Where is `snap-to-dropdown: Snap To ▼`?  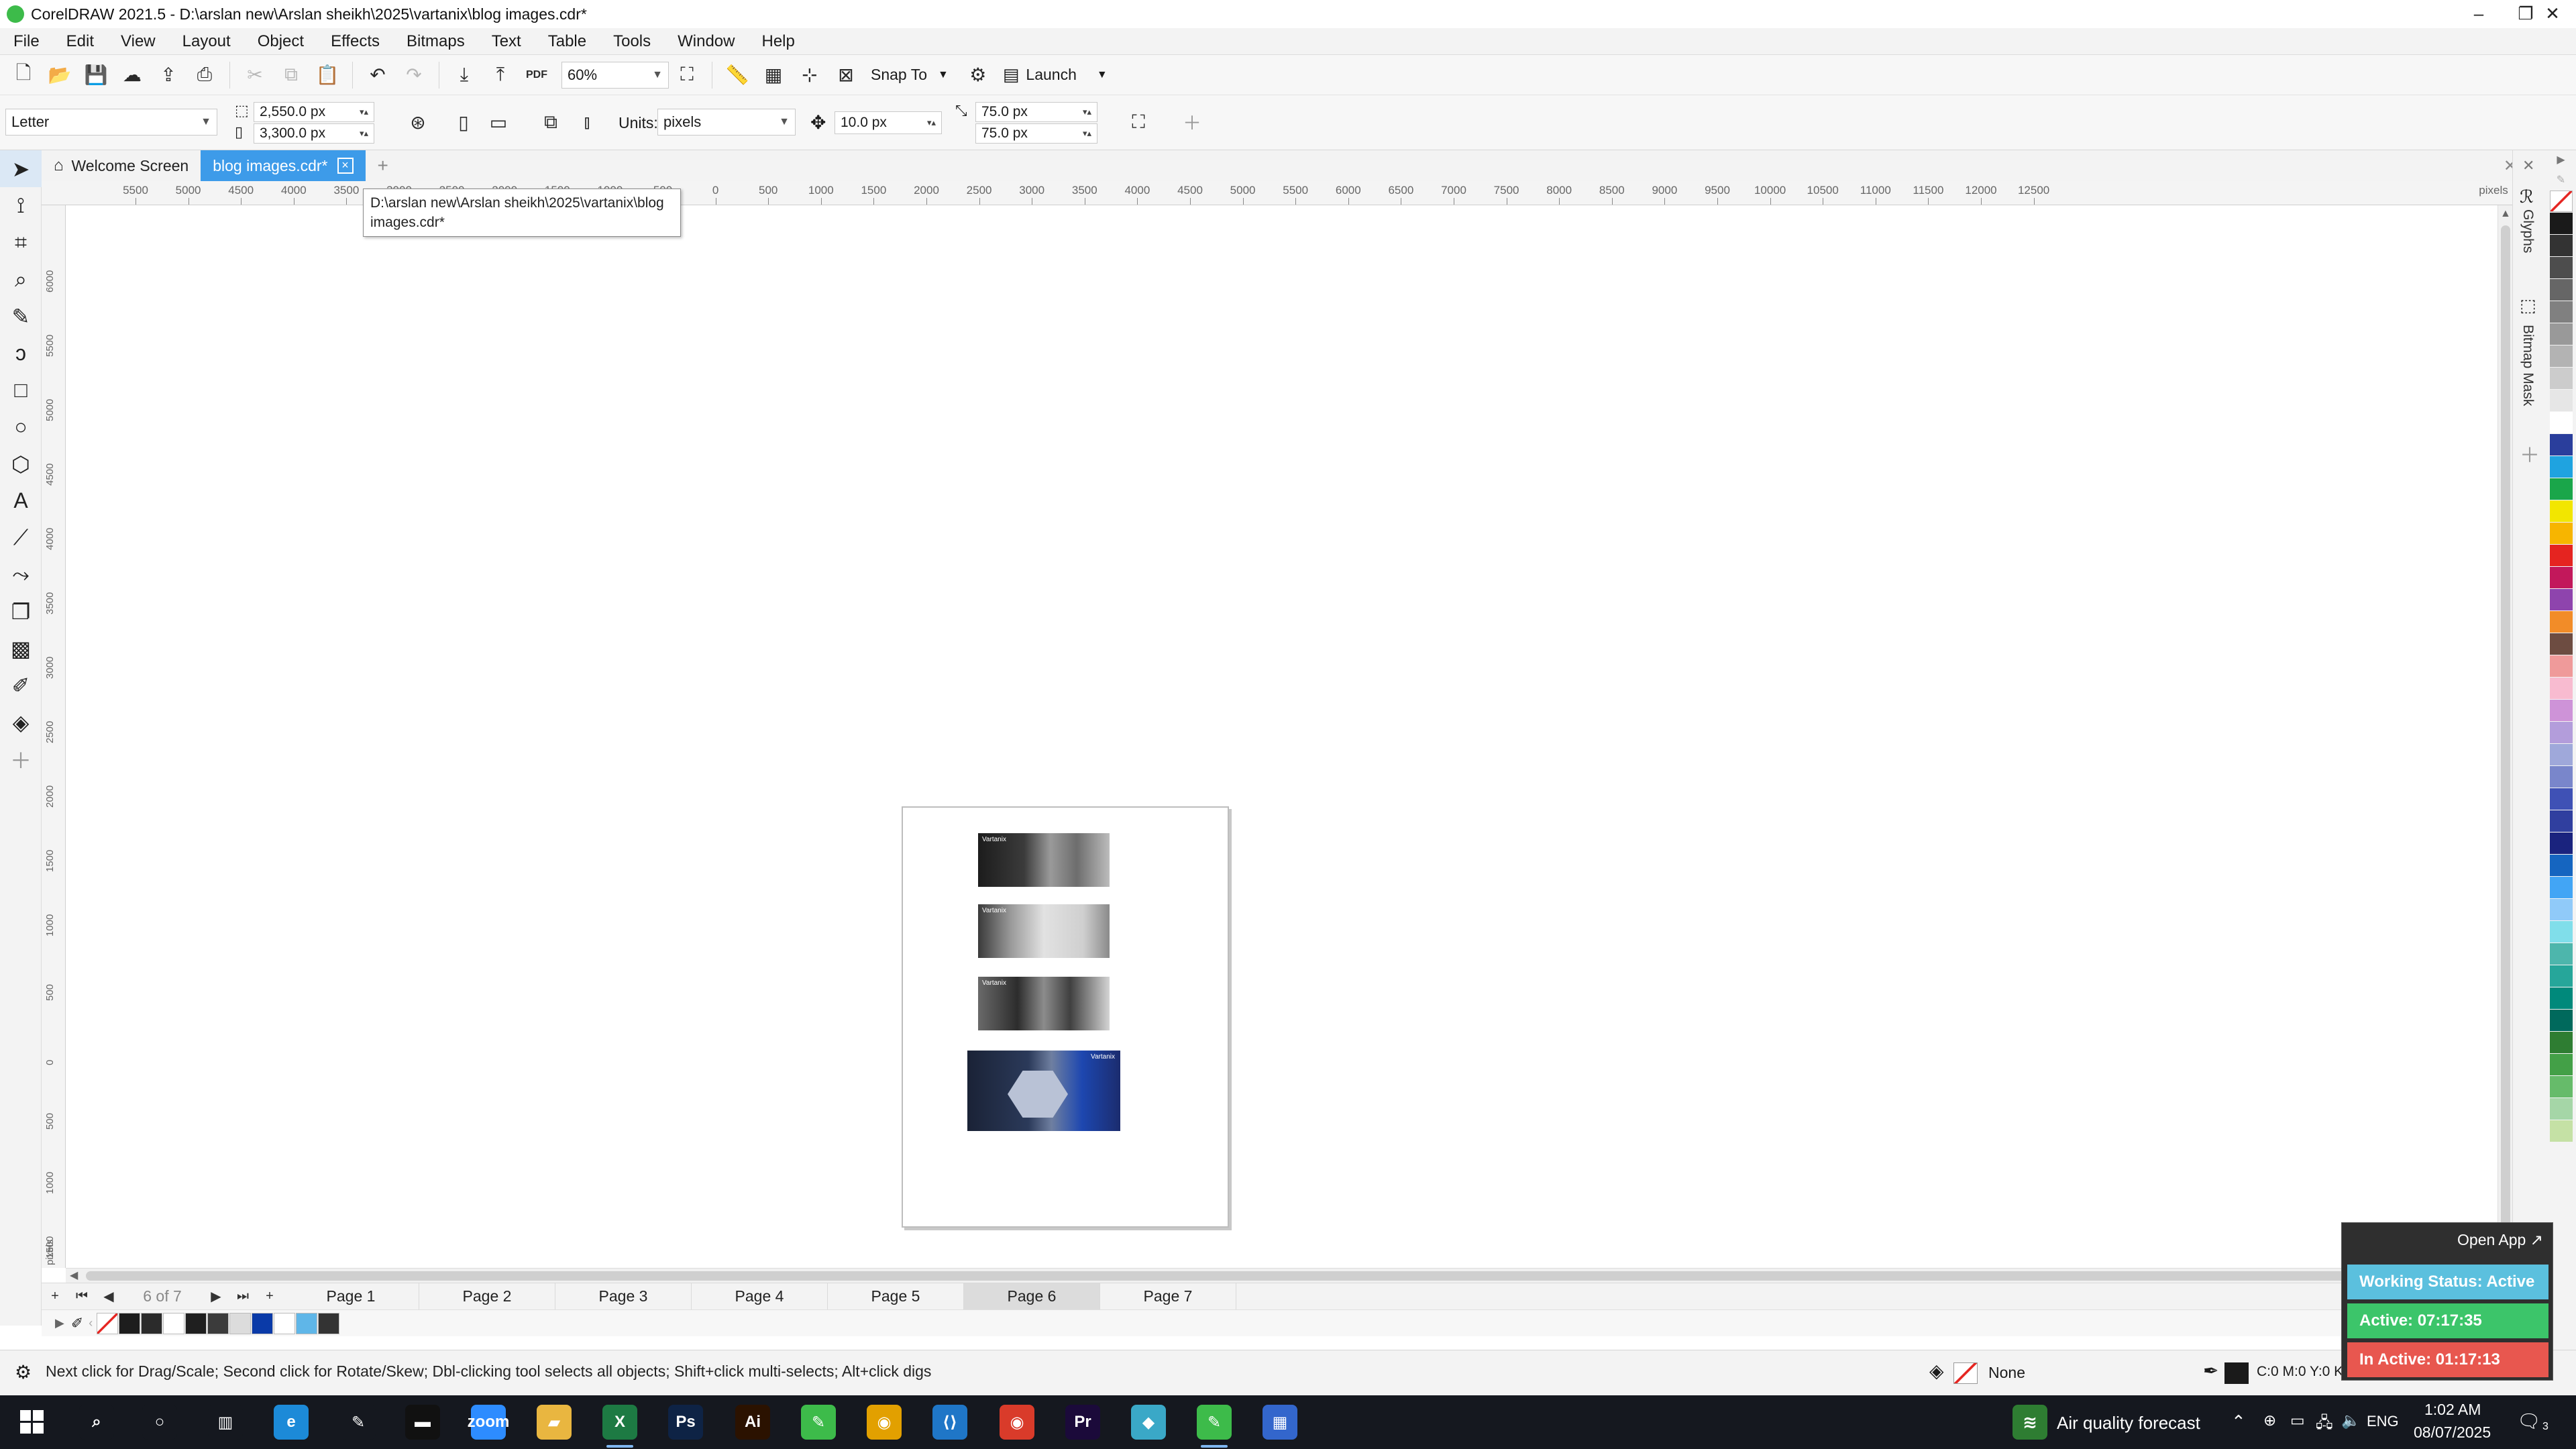
snap-to-dropdown: Snap To ▼ is located at coordinates (910, 75).